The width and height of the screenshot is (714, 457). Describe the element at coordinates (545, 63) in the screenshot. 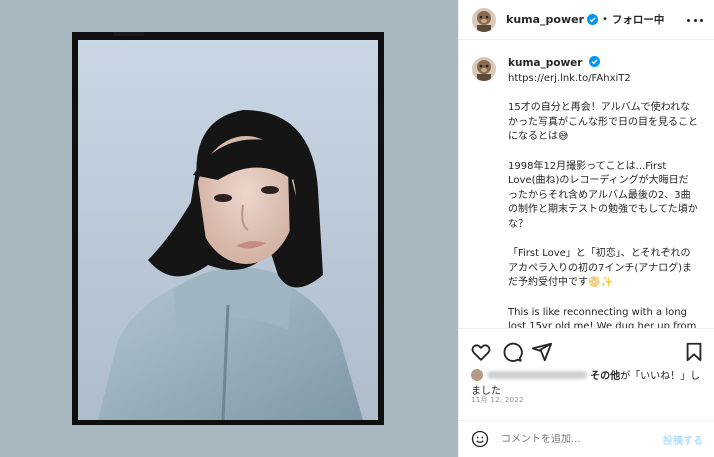

I see `caption-username: kuma_power` at that location.